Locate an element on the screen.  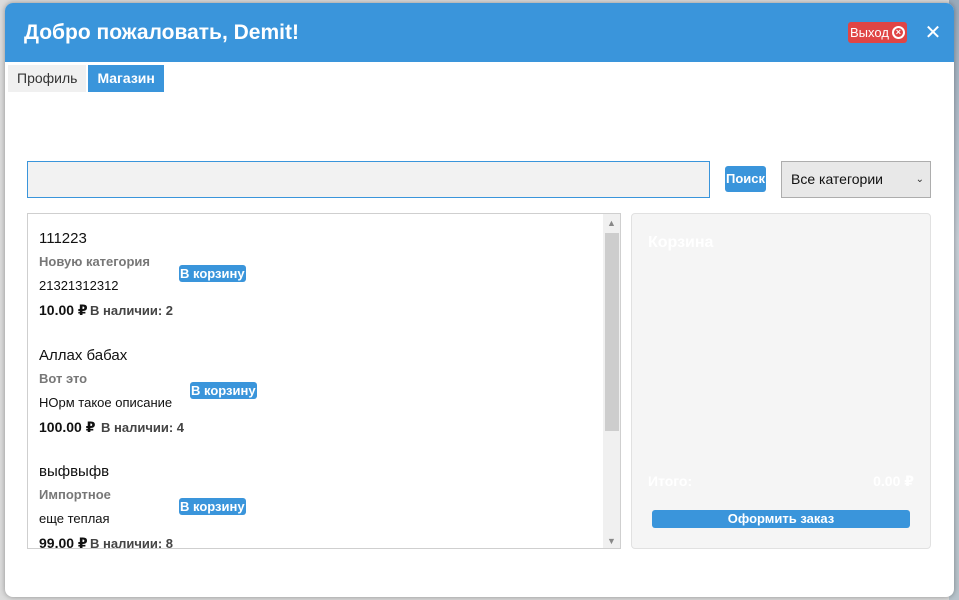
category-dropdown: Все категории ⌄ is located at coordinates (856, 179).